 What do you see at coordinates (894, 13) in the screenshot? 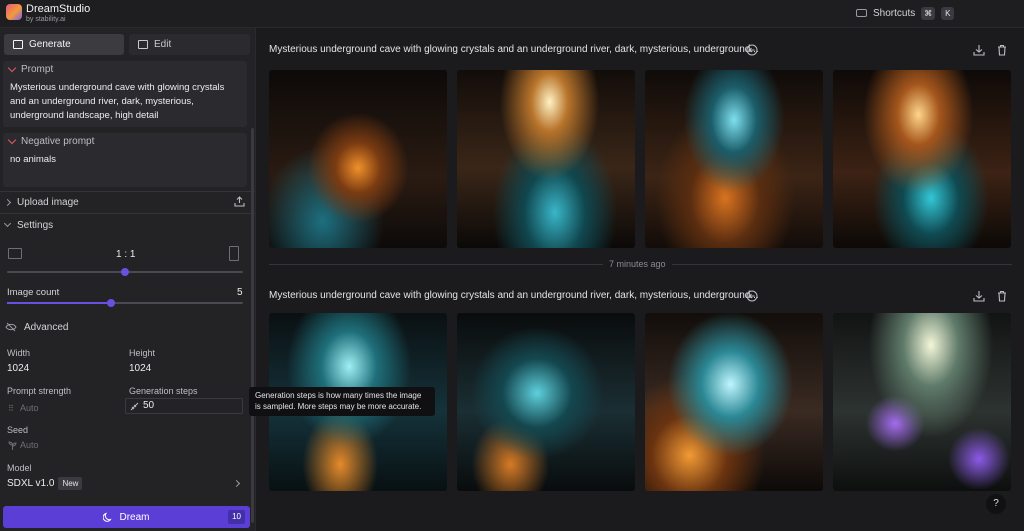
I see `shortcuts-label: Shortcuts` at bounding box center [894, 13].